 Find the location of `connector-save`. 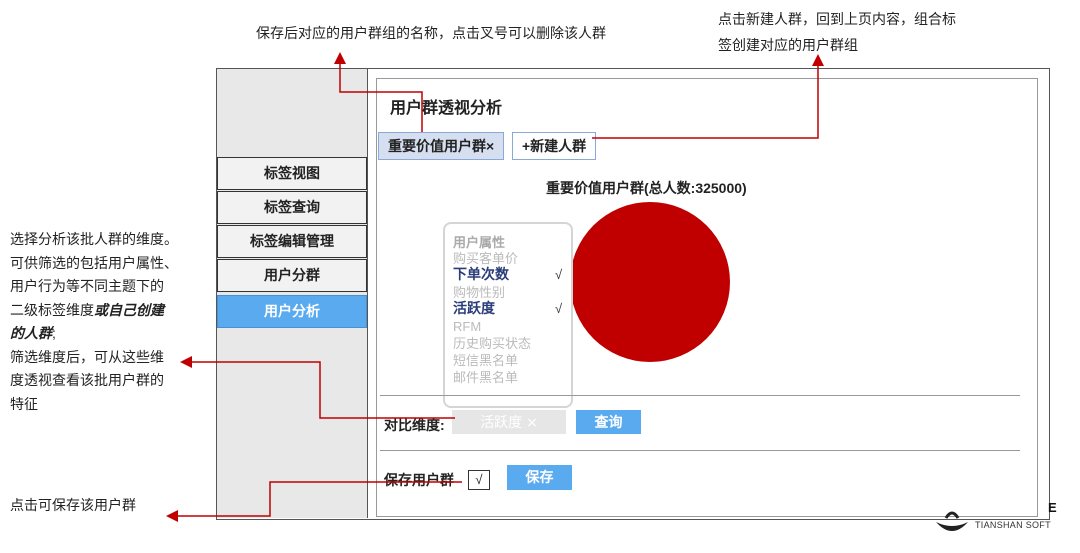

connector-save is located at coordinates (314, 501).